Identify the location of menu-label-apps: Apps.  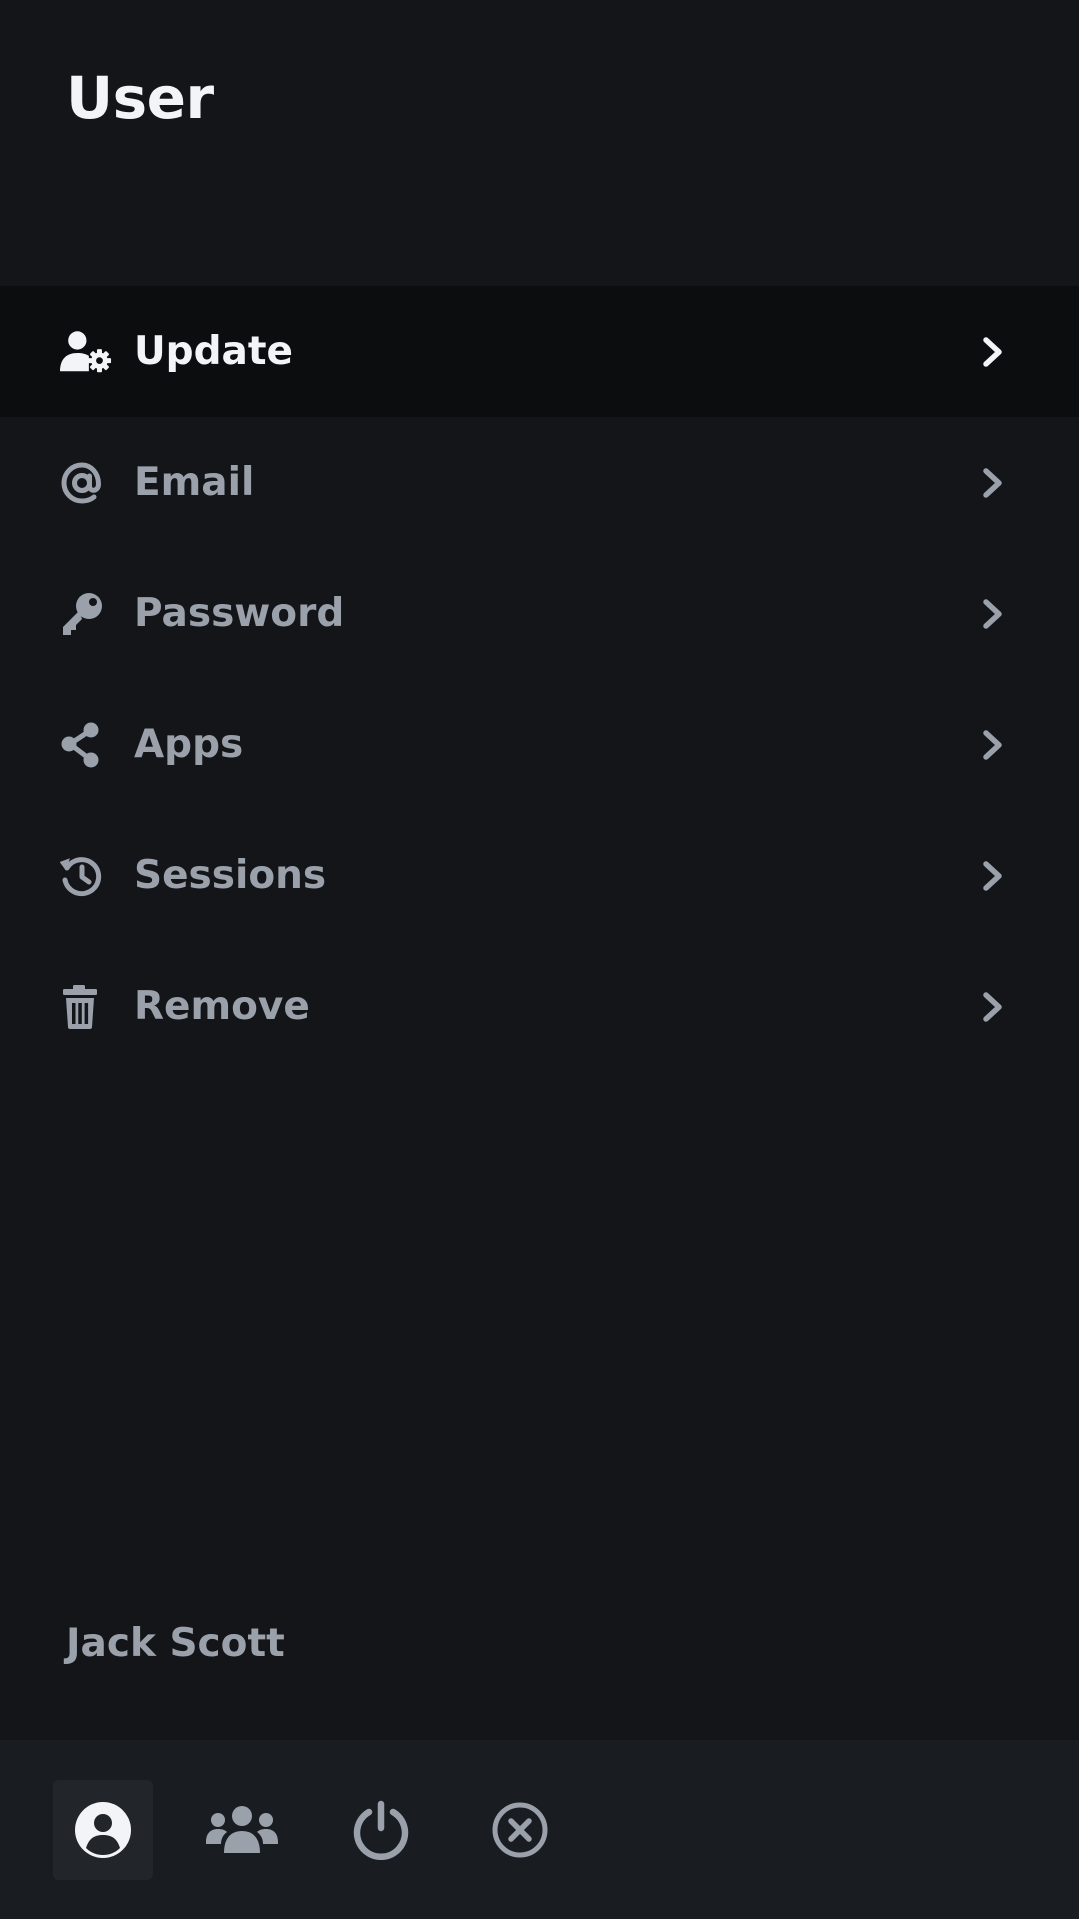
(189, 744).